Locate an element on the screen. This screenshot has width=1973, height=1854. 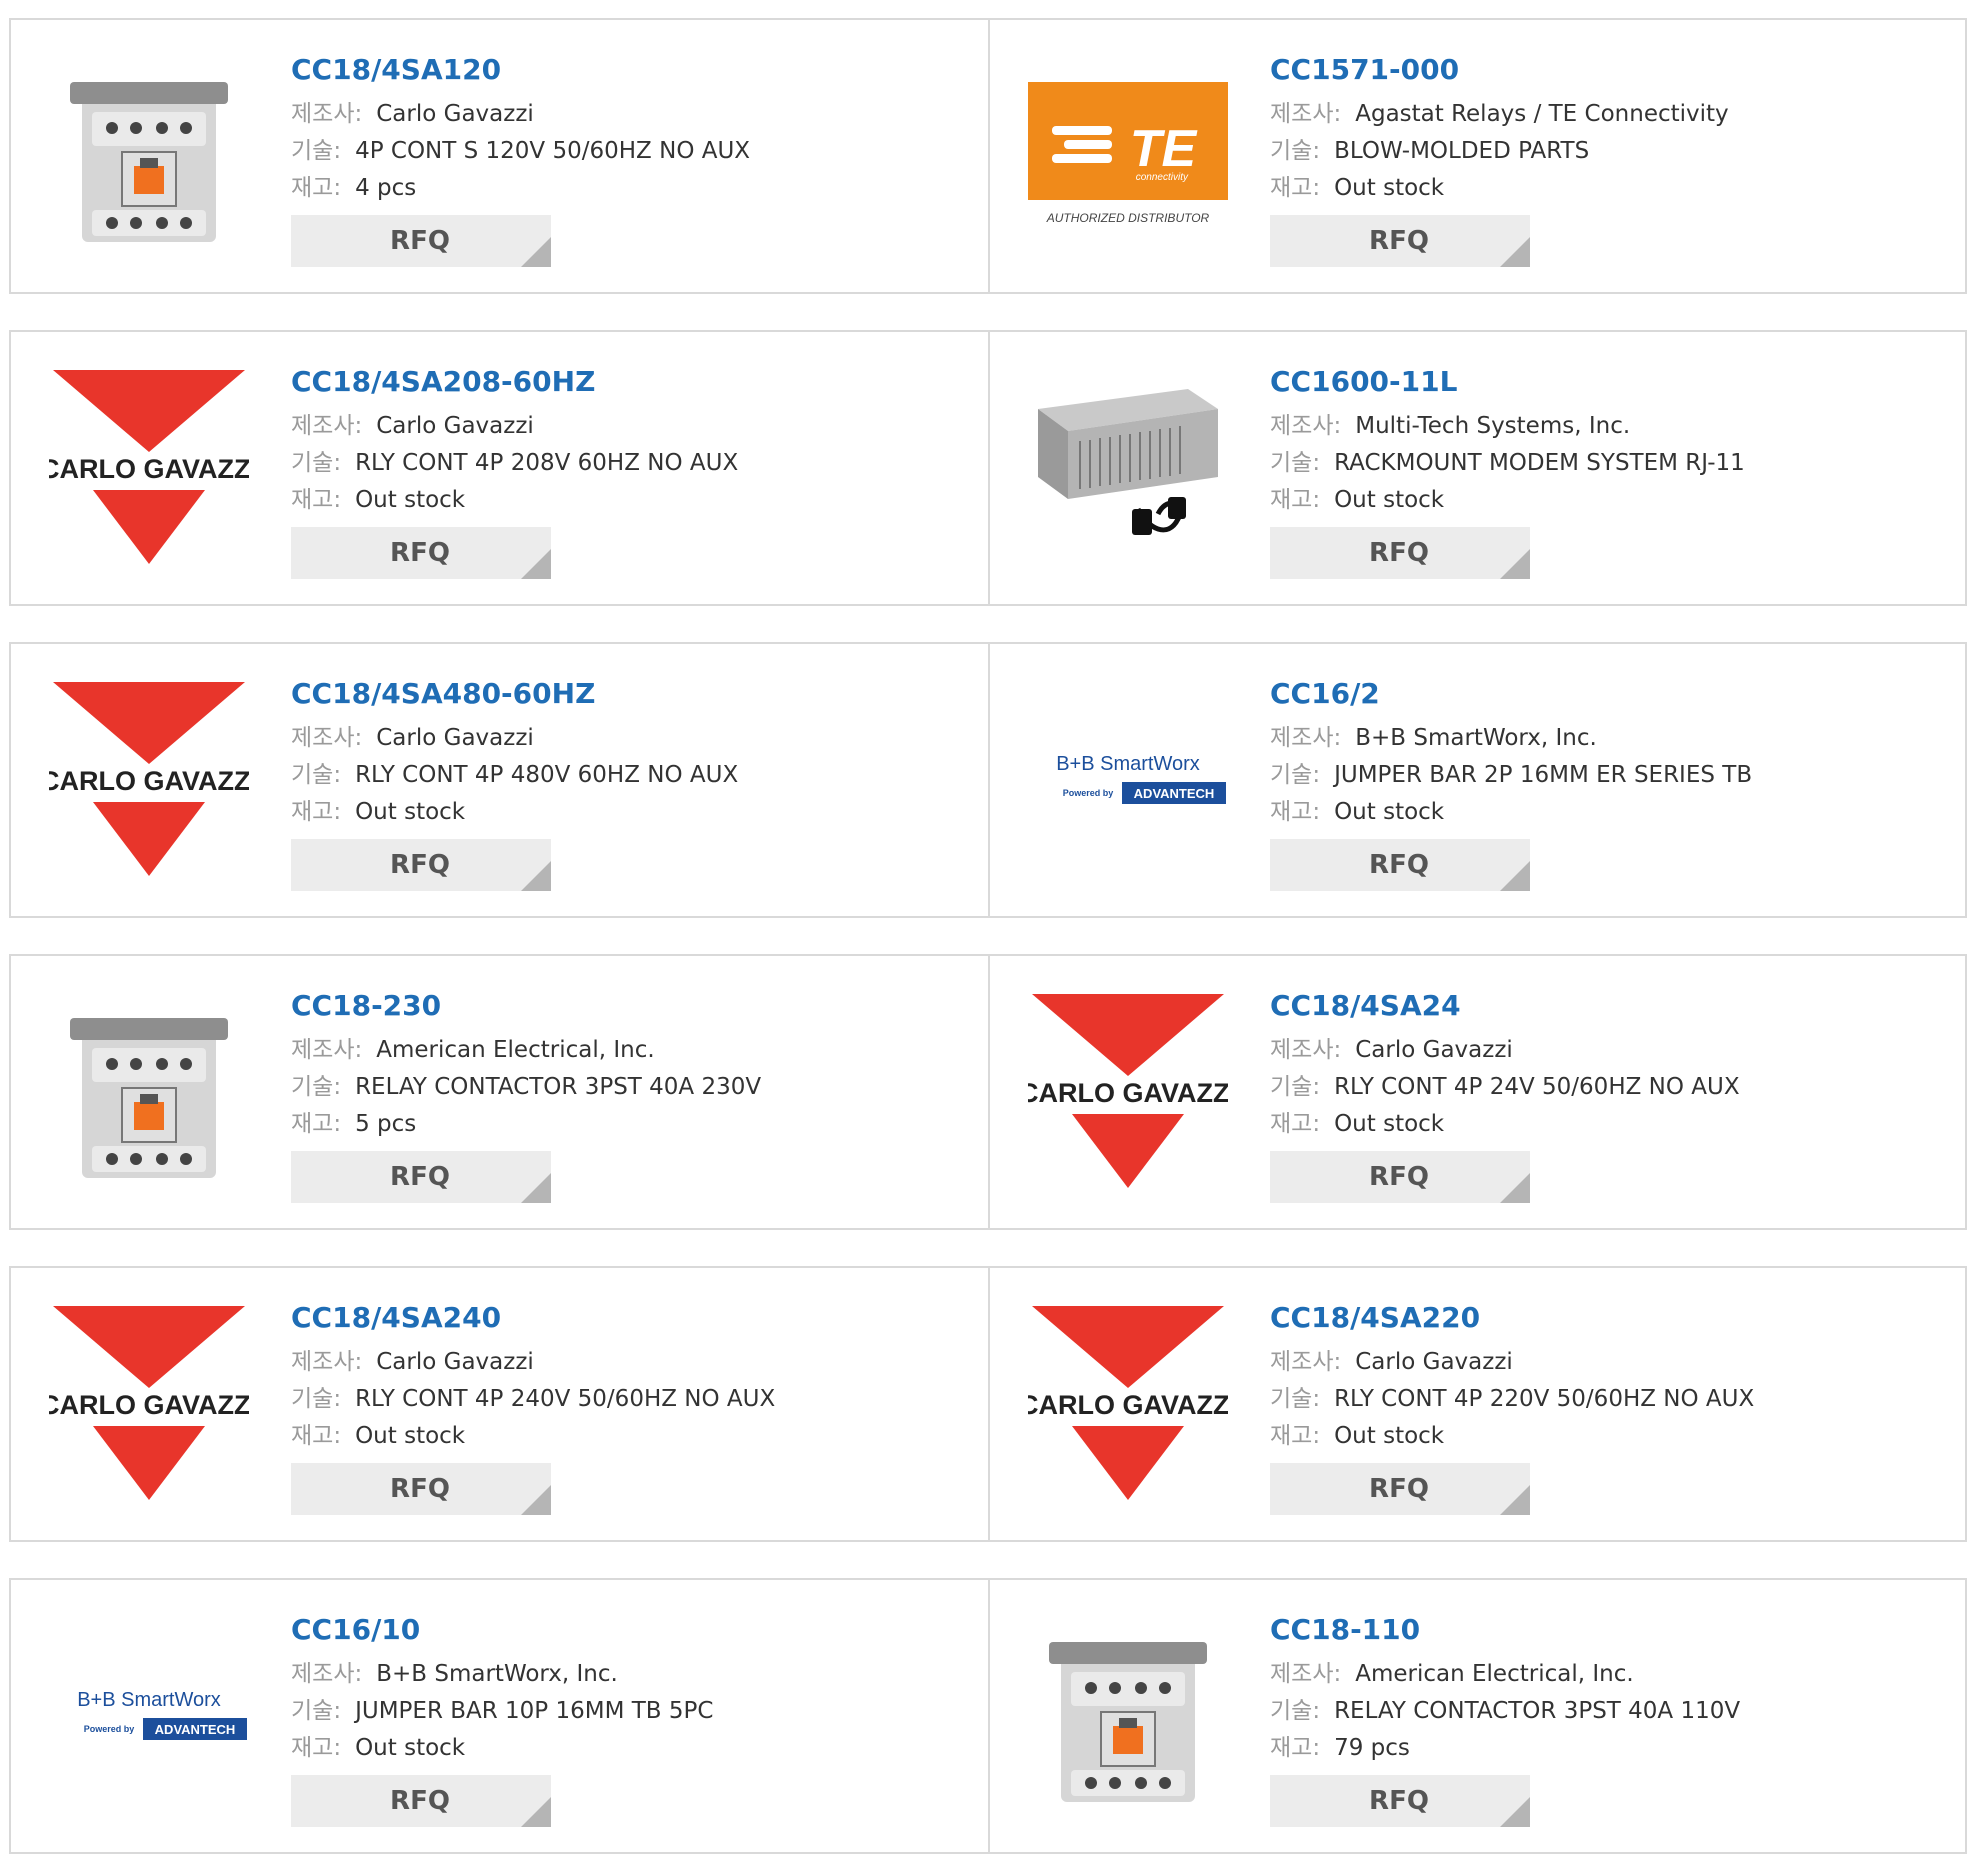
svg-text: B+B SmartWorx is located at coordinates (149, 1700).